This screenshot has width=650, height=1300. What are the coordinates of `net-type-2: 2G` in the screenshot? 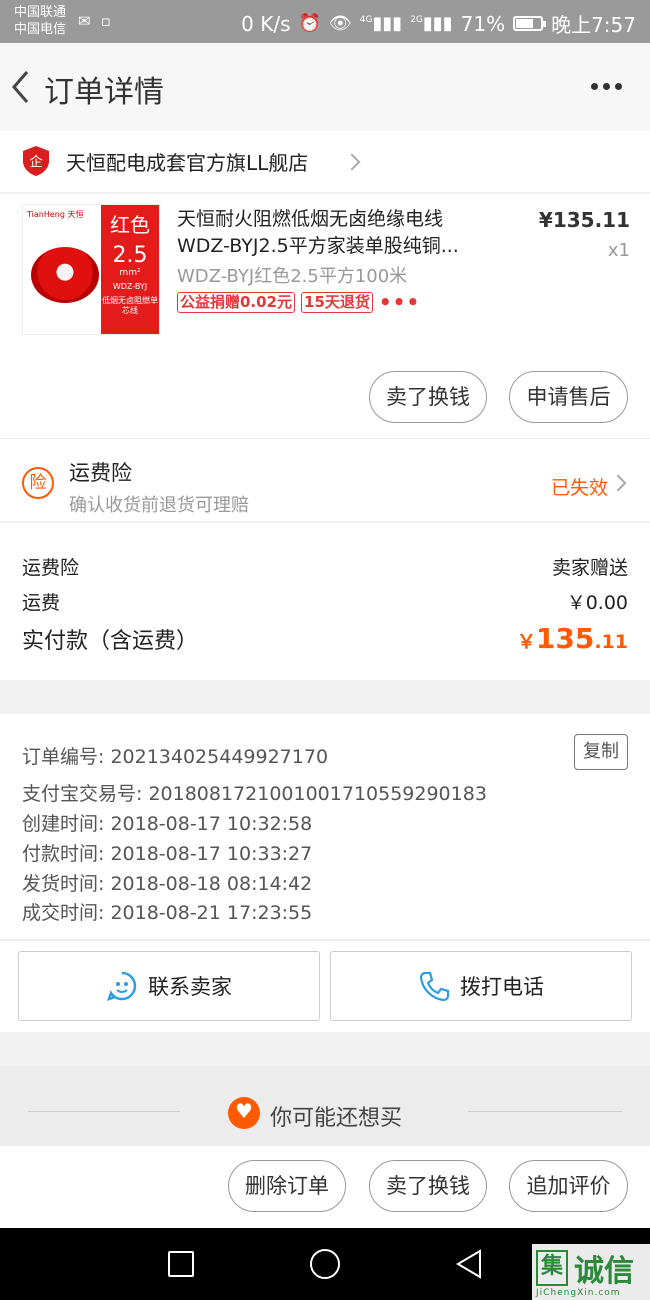 It's located at (416, 20).